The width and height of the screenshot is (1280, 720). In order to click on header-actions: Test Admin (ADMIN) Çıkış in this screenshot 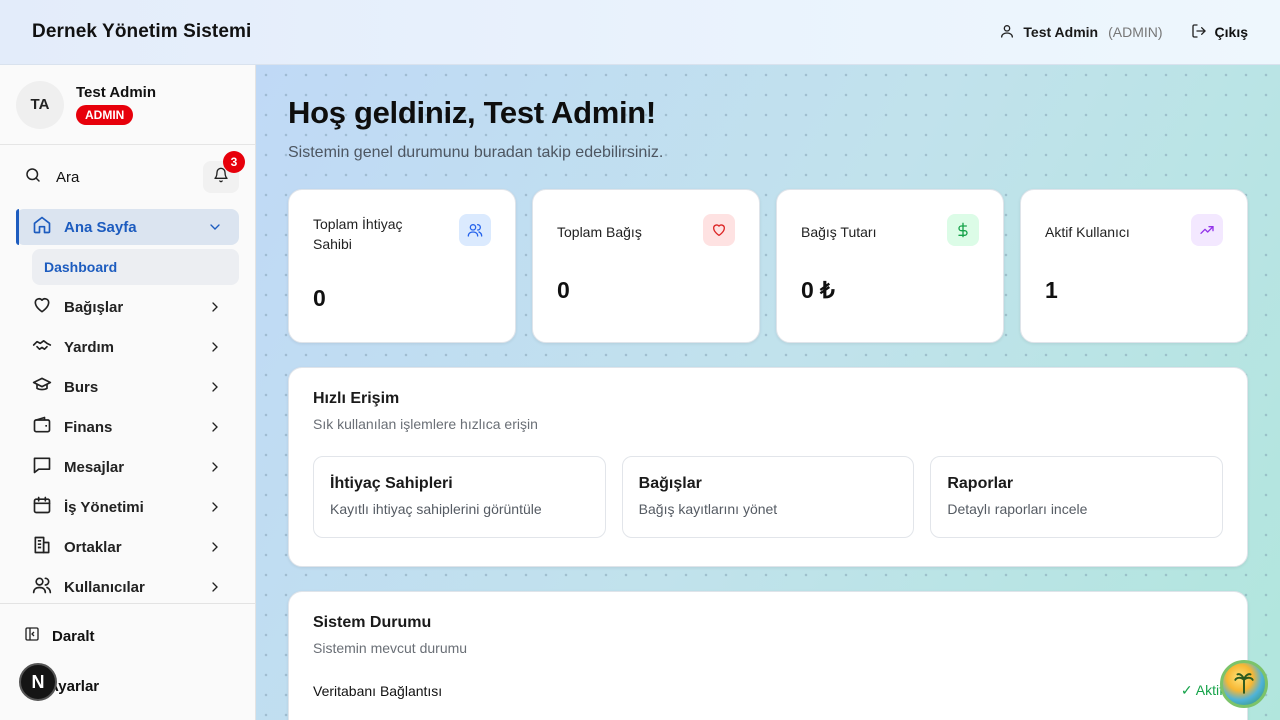, I will do `click(1123, 32)`.